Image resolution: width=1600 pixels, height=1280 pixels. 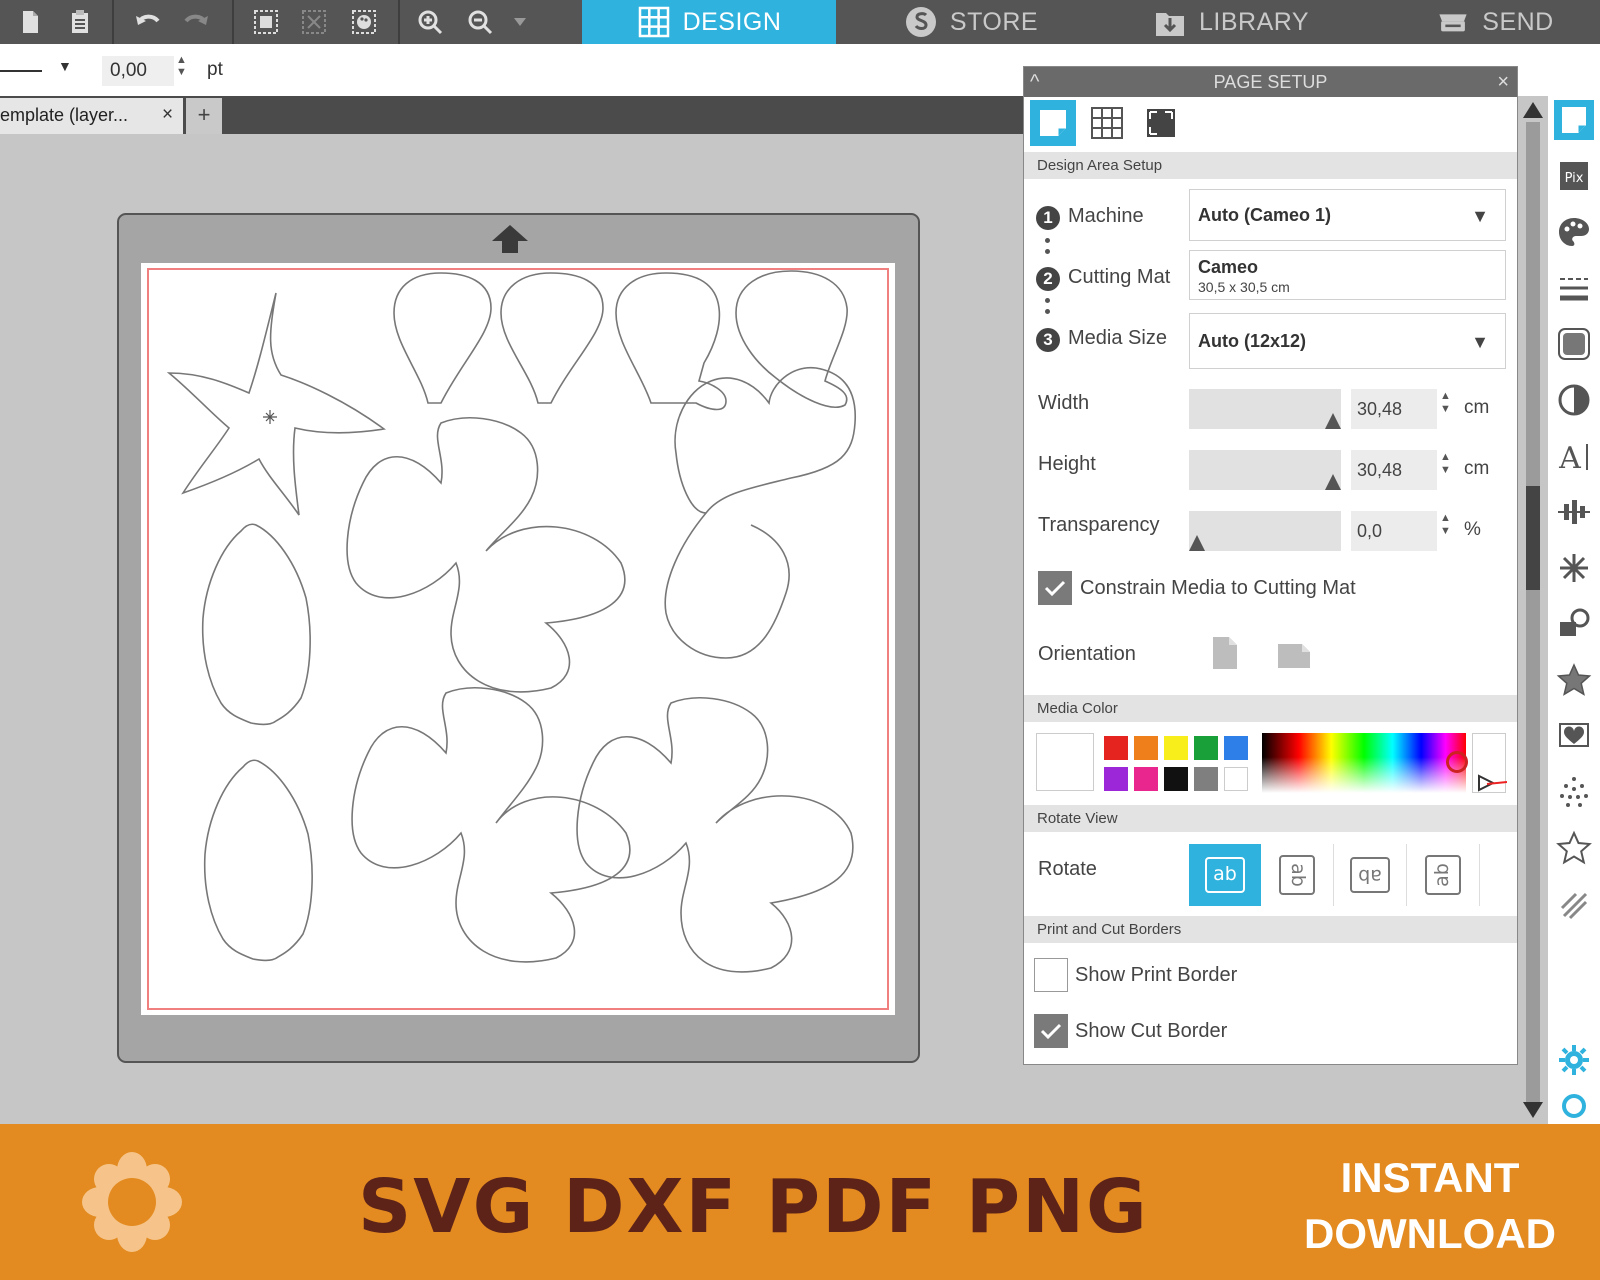 What do you see at coordinates (1574, 400) in the screenshot?
I see `image-effects-icon` at bounding box center [1574, 400].